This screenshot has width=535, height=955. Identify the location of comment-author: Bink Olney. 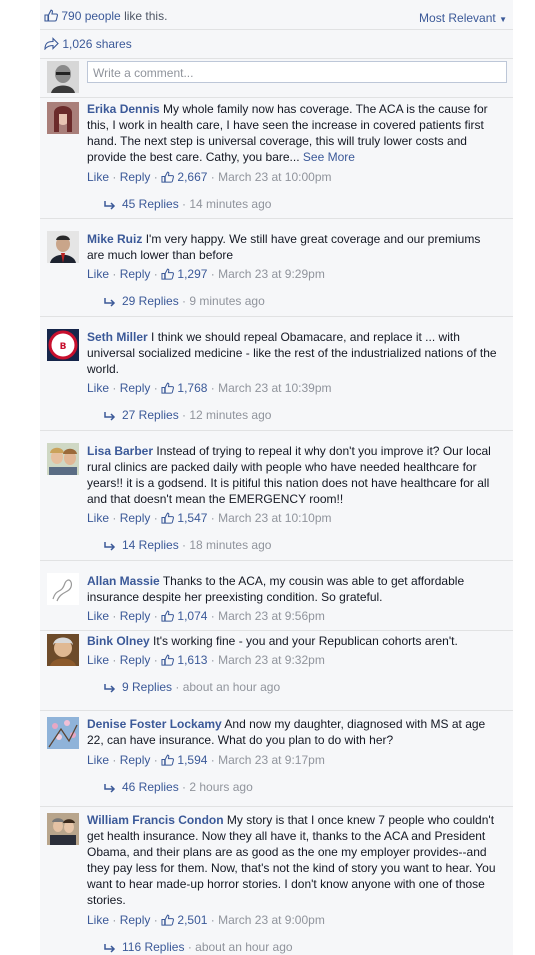
(118, 641).